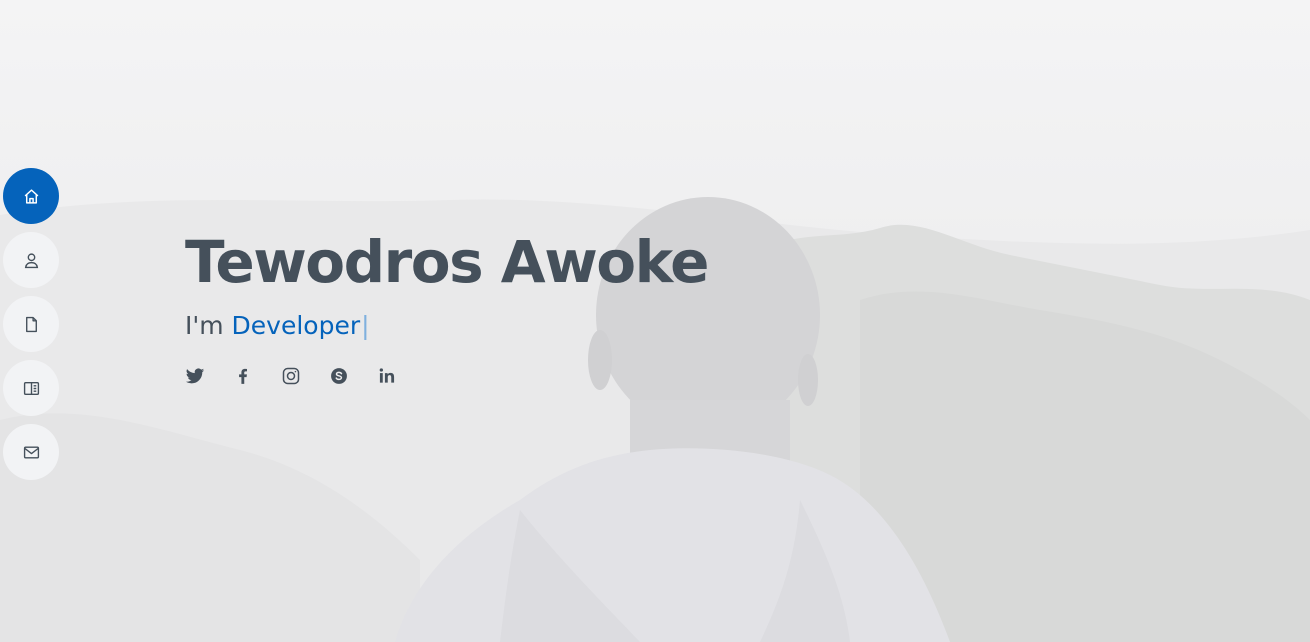  What do you see at coordinates (296, 325) in the screenshot?
I see `tagline-role: Developer` at bounding box center [296, 325].